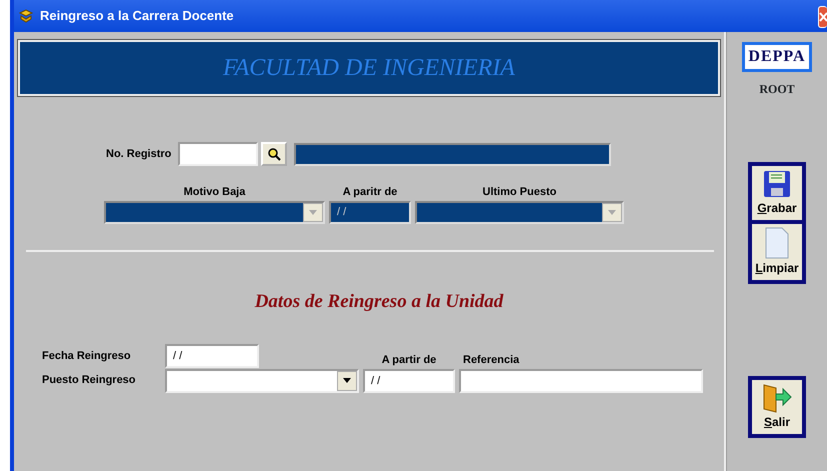 The width and height of the screenshot is (827, 471). Describe the element at coordinates (369, 68) in the screenshot. I see `banner-title: FACULTAD DE INGENIERIA` at that location.